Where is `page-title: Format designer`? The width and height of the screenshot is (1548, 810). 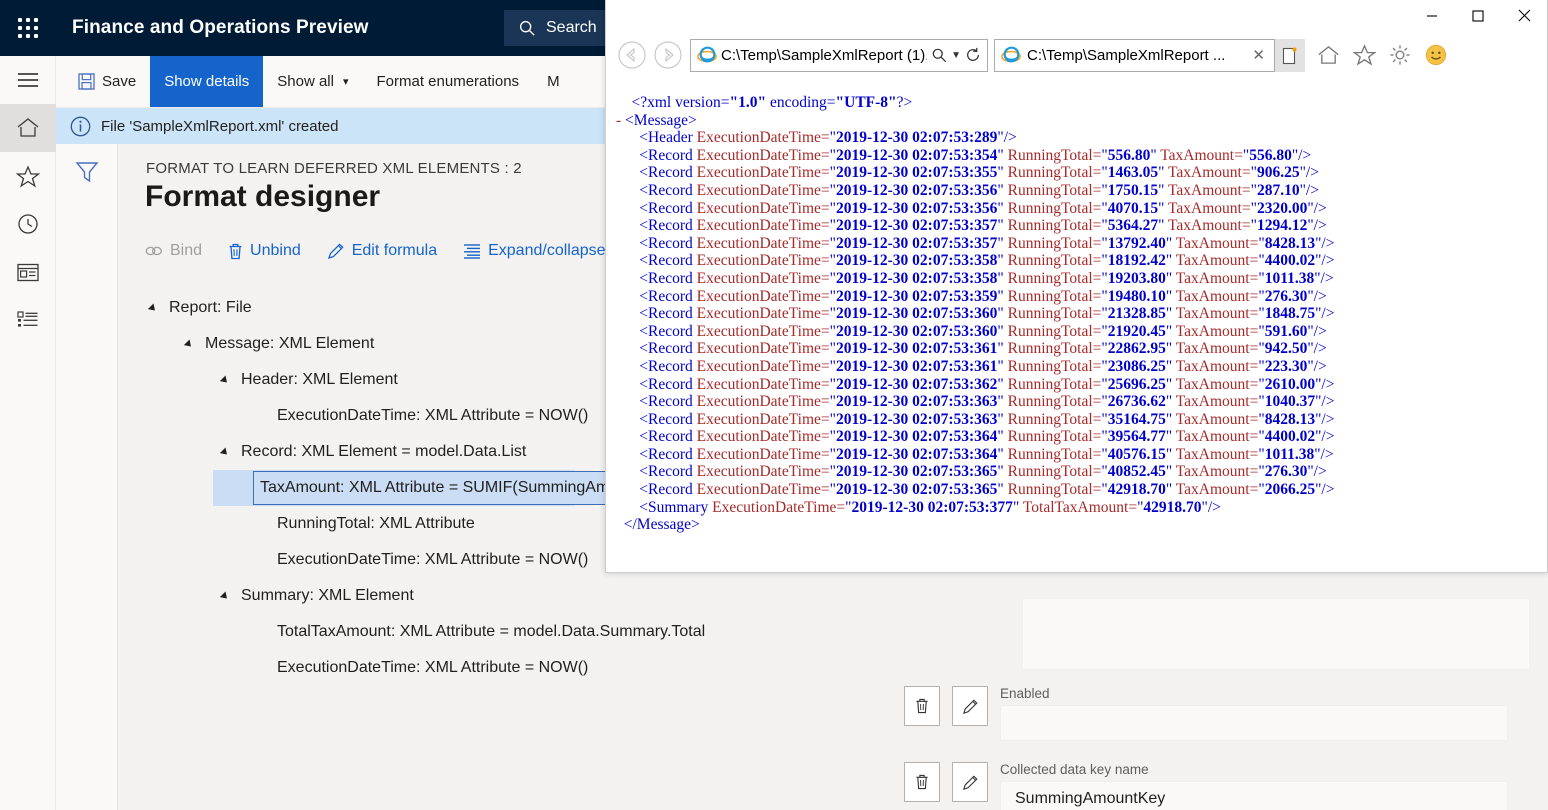 page-title: Format designer is located at coordinates (263, 196).